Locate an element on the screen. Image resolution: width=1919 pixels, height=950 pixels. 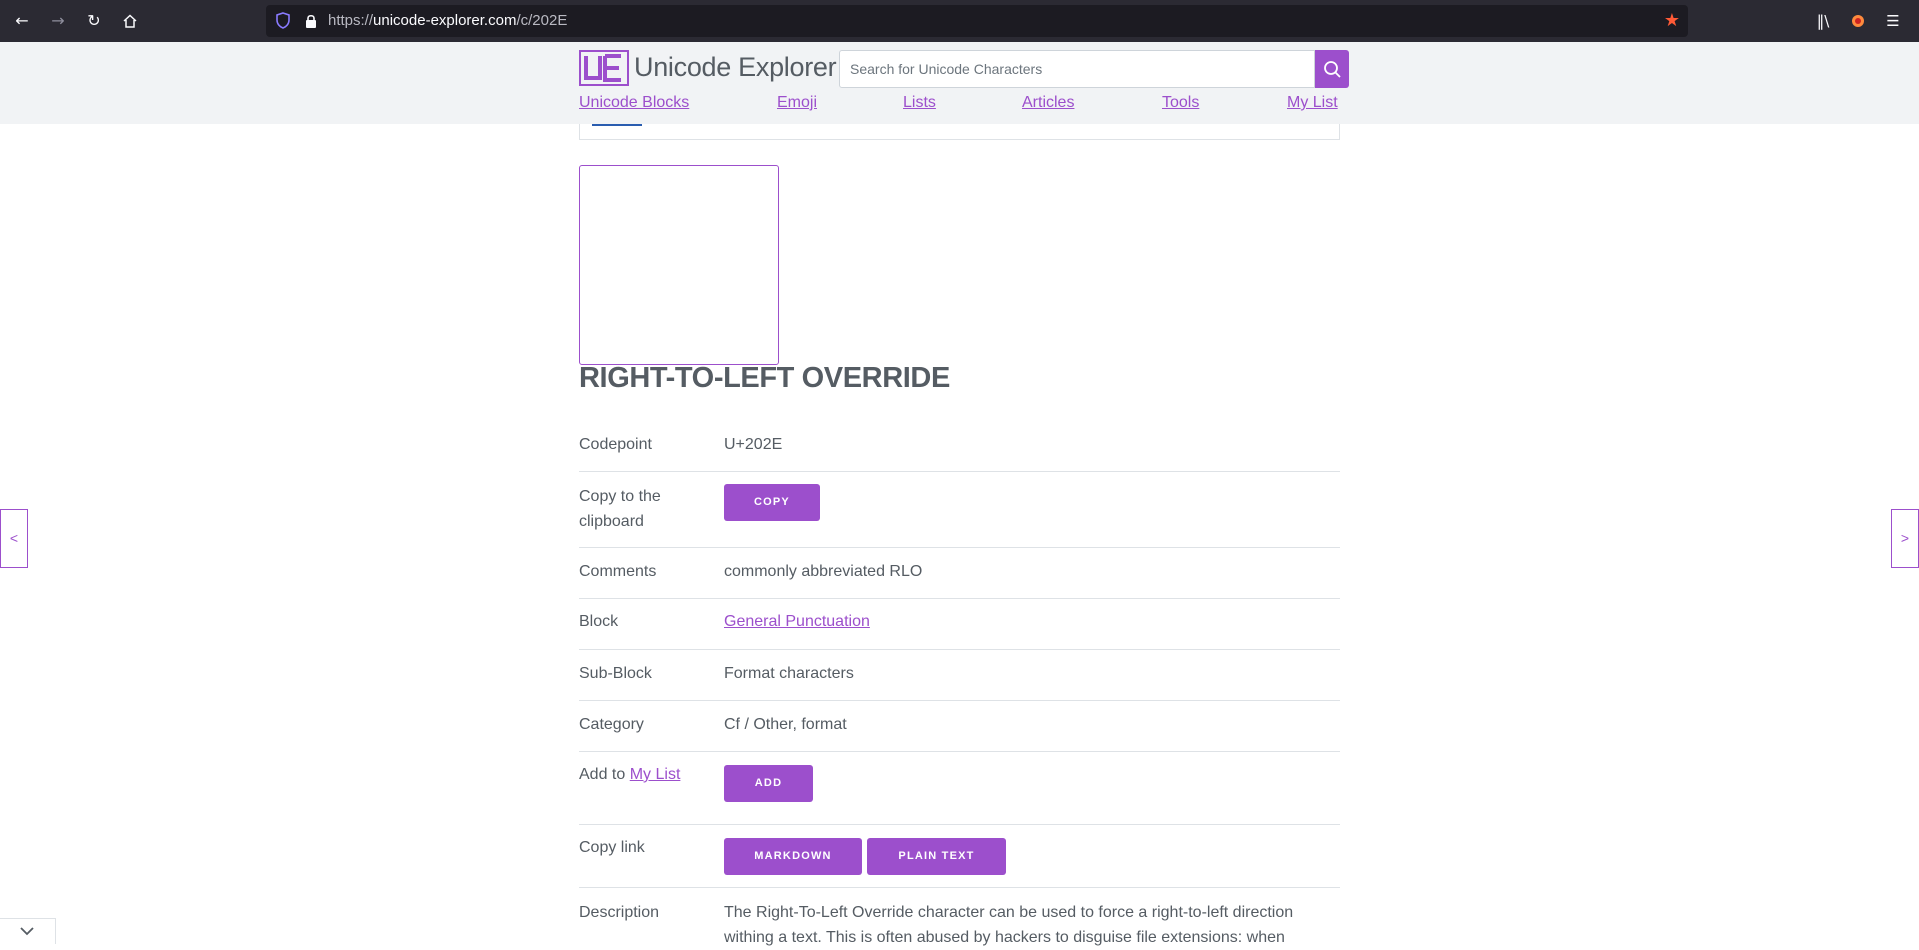
table-row: Category Cf / Other, format is located at coordinates (959, 726).